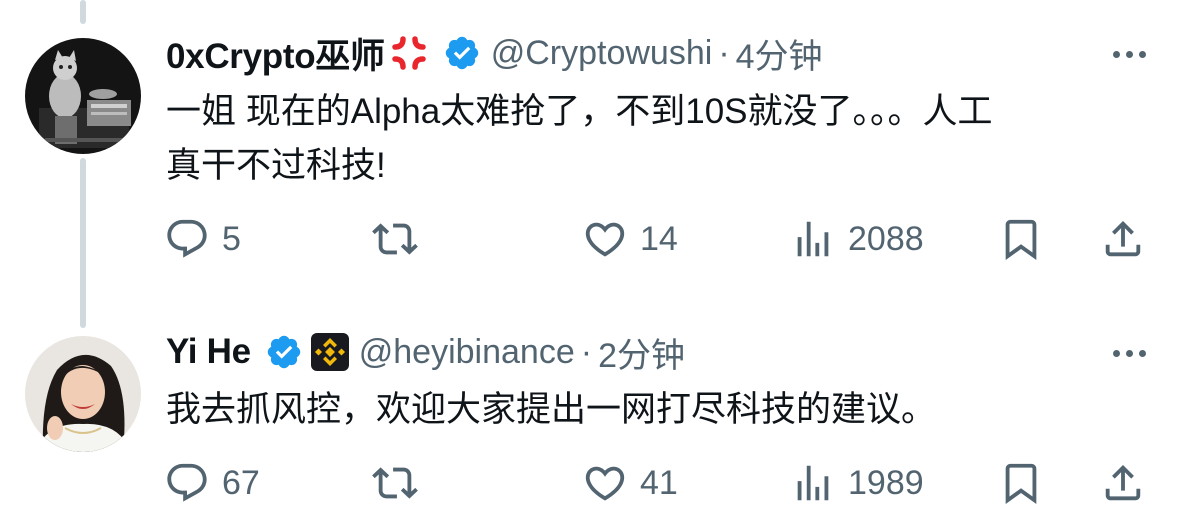  I want to click on like-count: 41, so click(659, 482).